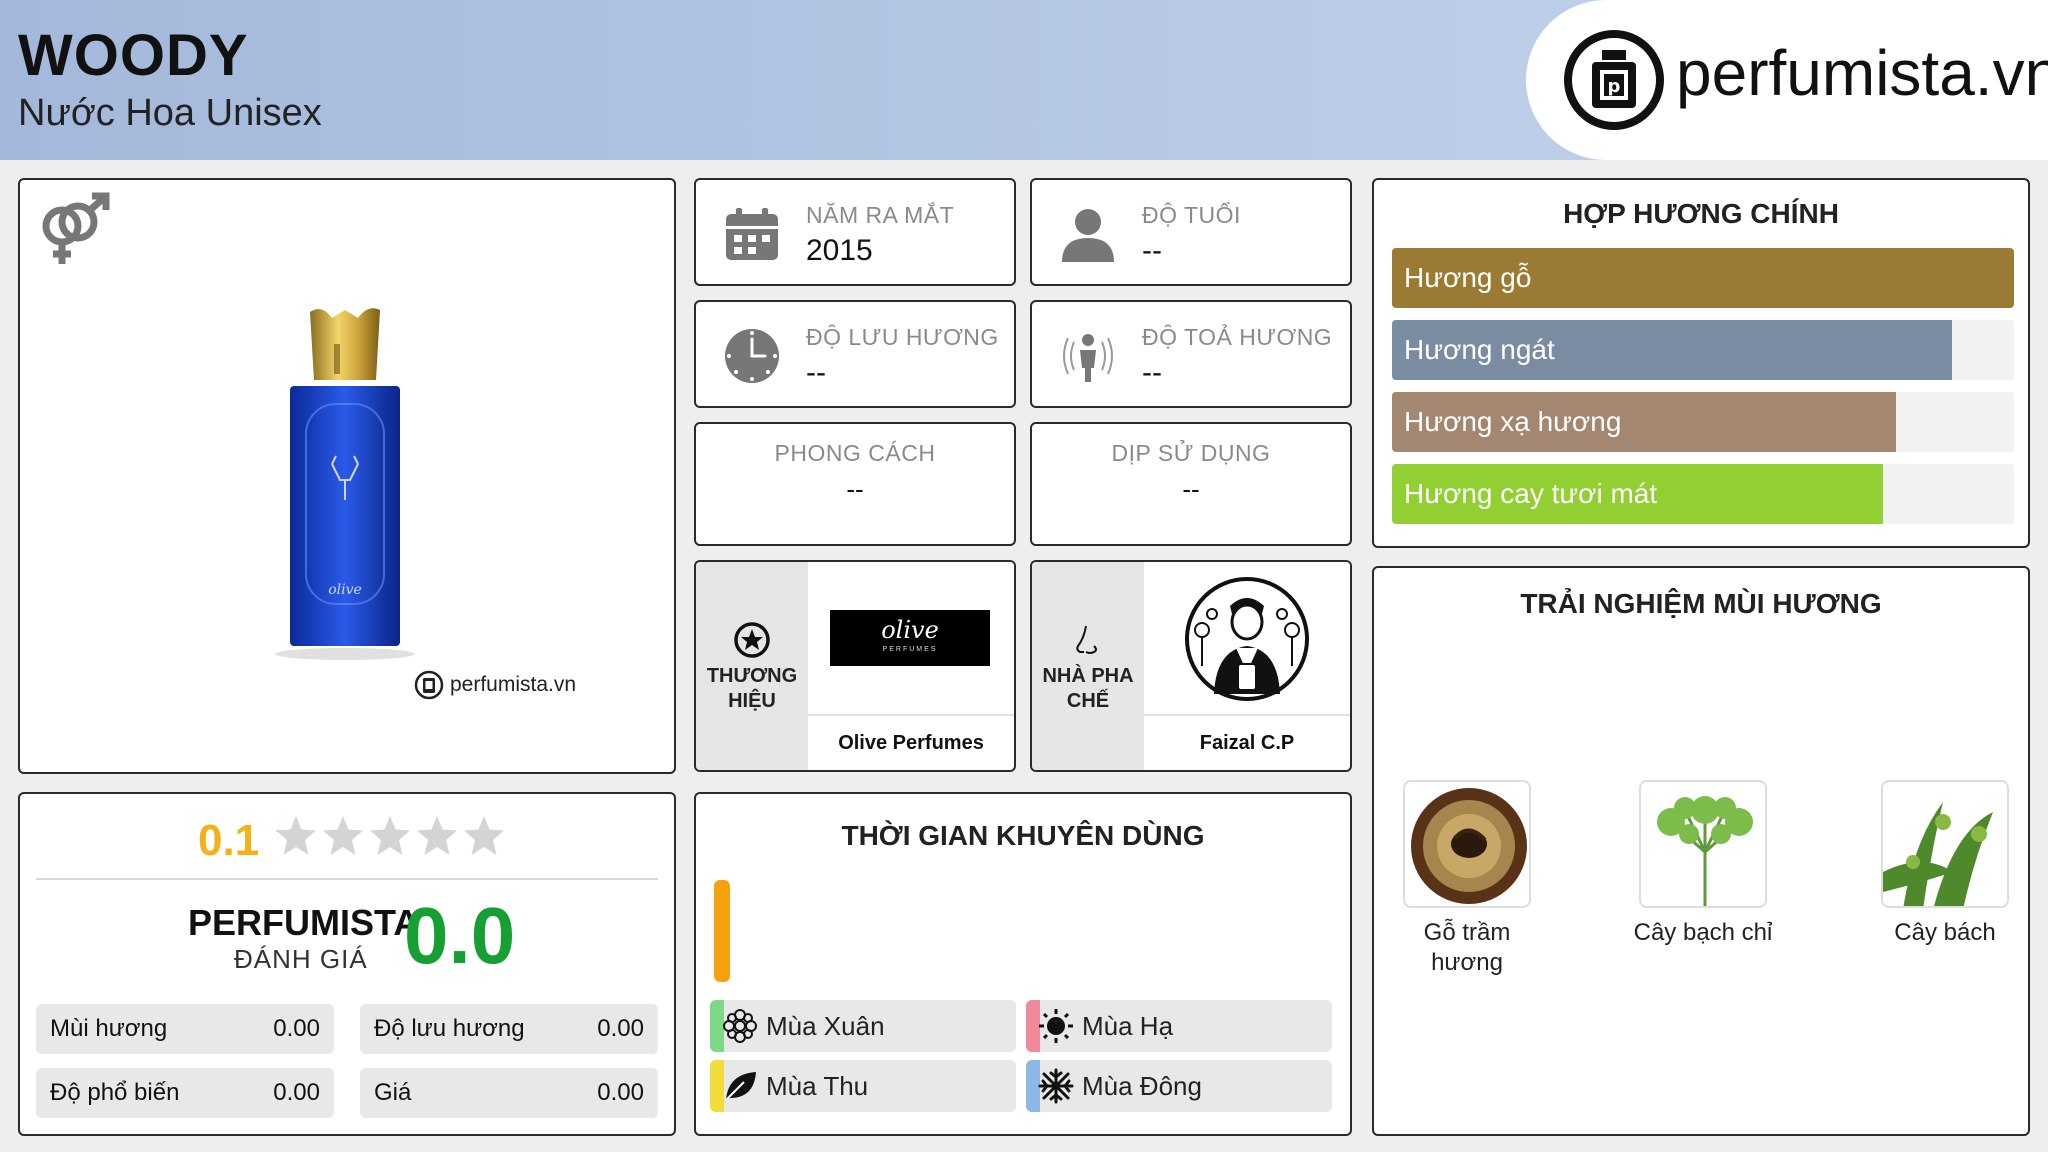 Image resolution: width=2048 pixels, height=1152 pixels. I want to click on note-item: Cây bạch chỉ, so click(1703, 864).